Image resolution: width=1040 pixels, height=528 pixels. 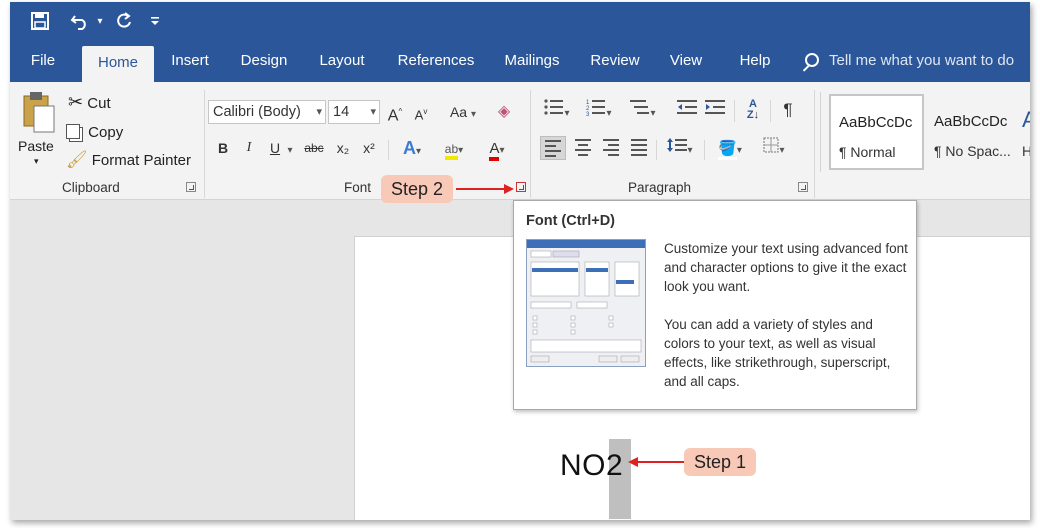 What do you see at coordinates (190, 61) in the screenshot?
I see `tab-insert: Insert` at bounding box center [190, 61].